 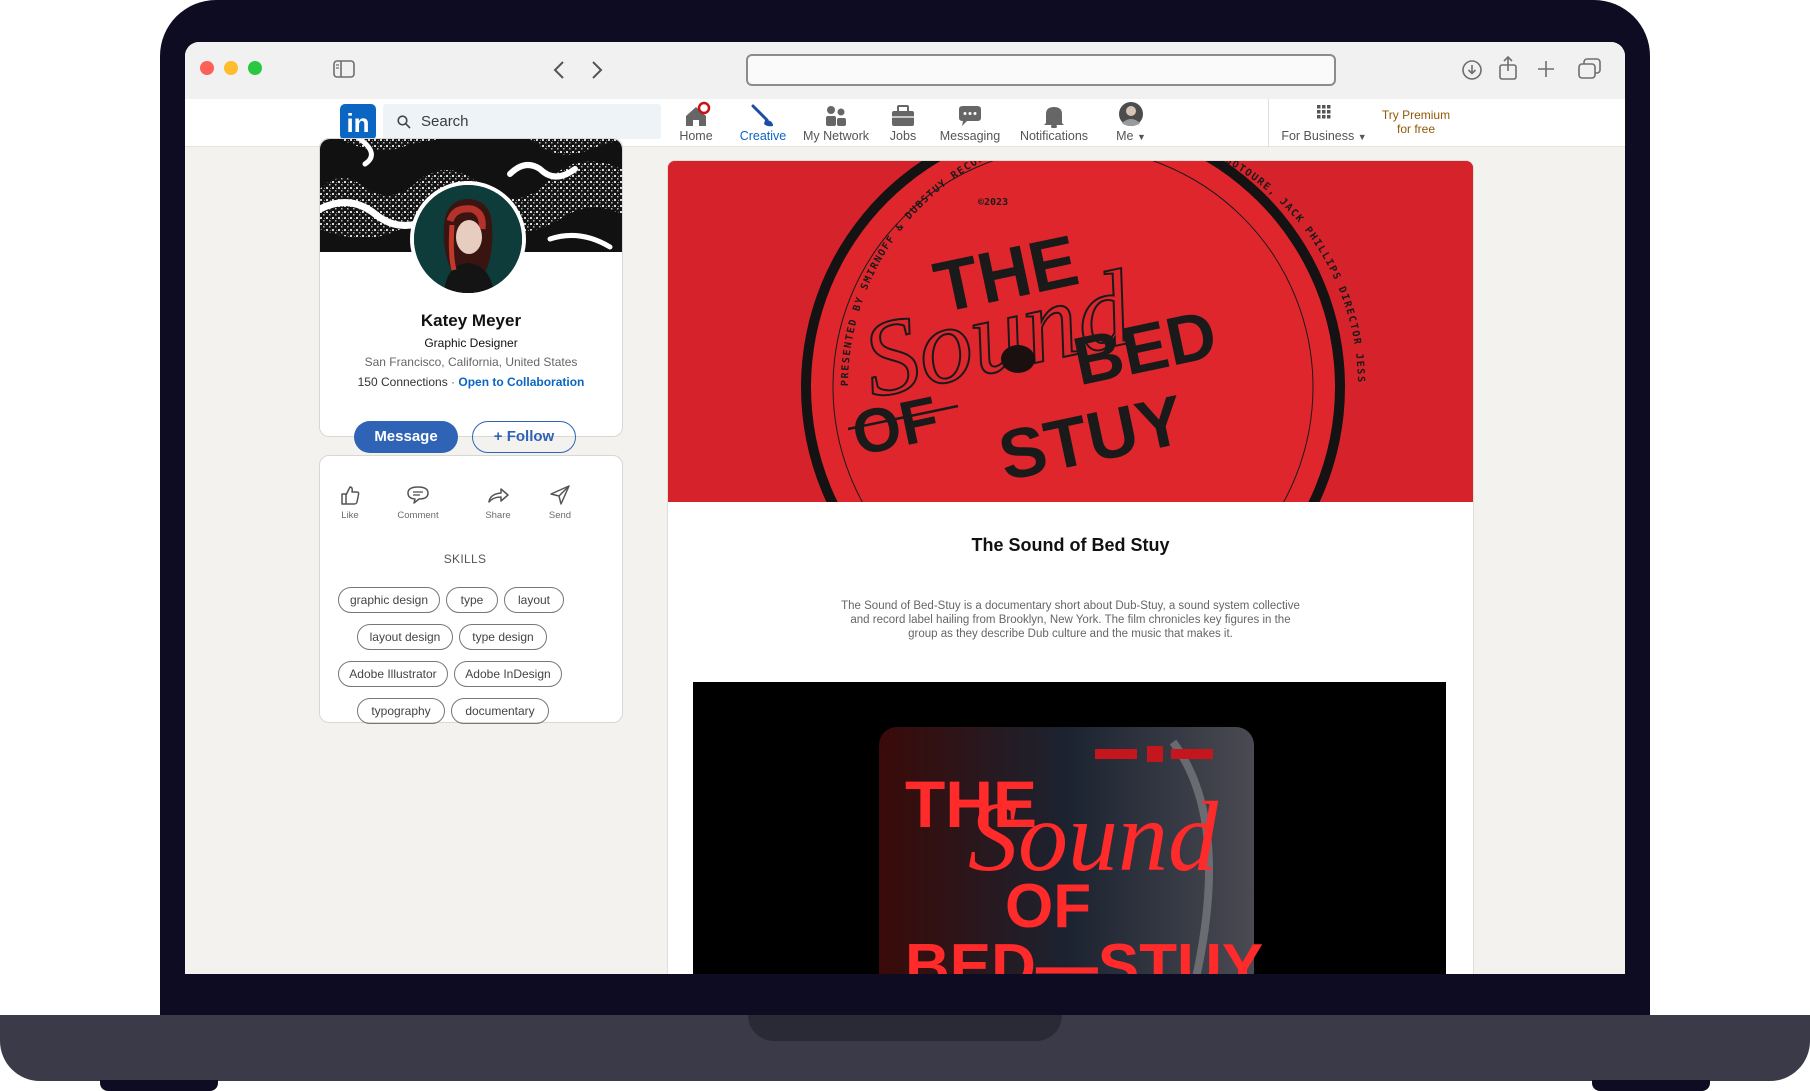 I want to click on message-button: Message, so click(x=406, y=437).